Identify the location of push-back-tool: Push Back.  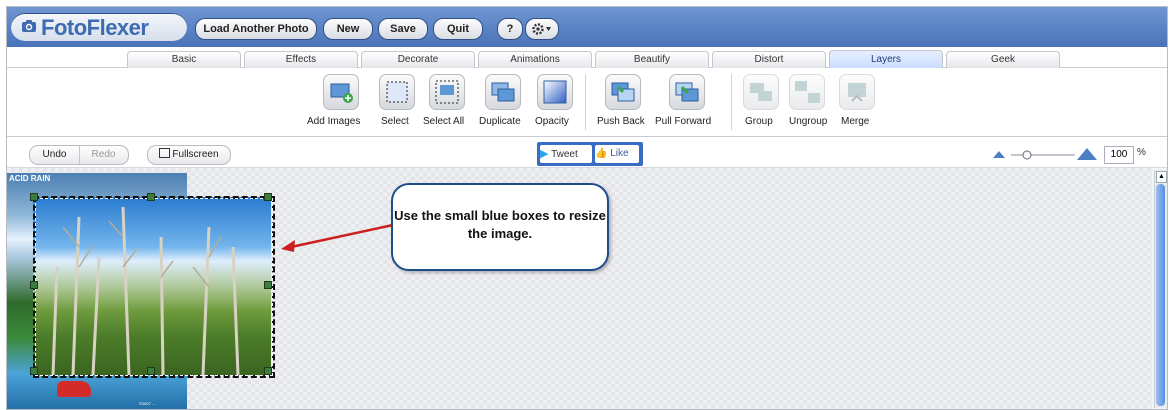
(622, 102).